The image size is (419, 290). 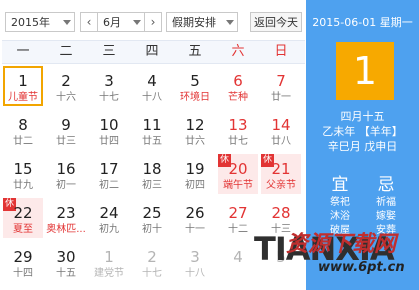 What do you see at coordinates (238, 130) in the screenshot?
I see `day-cell: 13 廿七` at bounding box center [238, 130].